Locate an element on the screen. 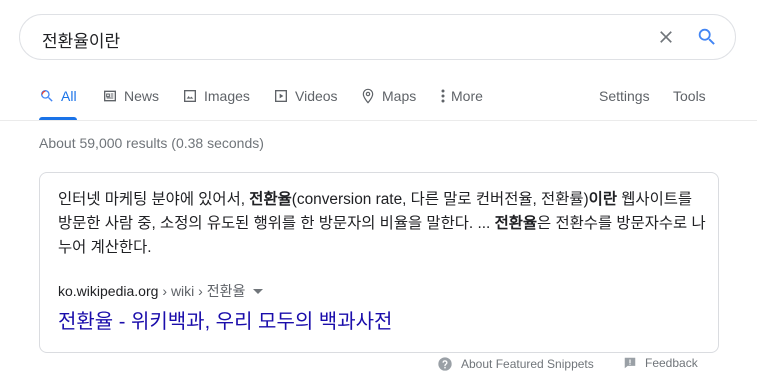  snippet-part: 인터넷 마케팅 분야에 있어서, is located at coordinates (154, 199).